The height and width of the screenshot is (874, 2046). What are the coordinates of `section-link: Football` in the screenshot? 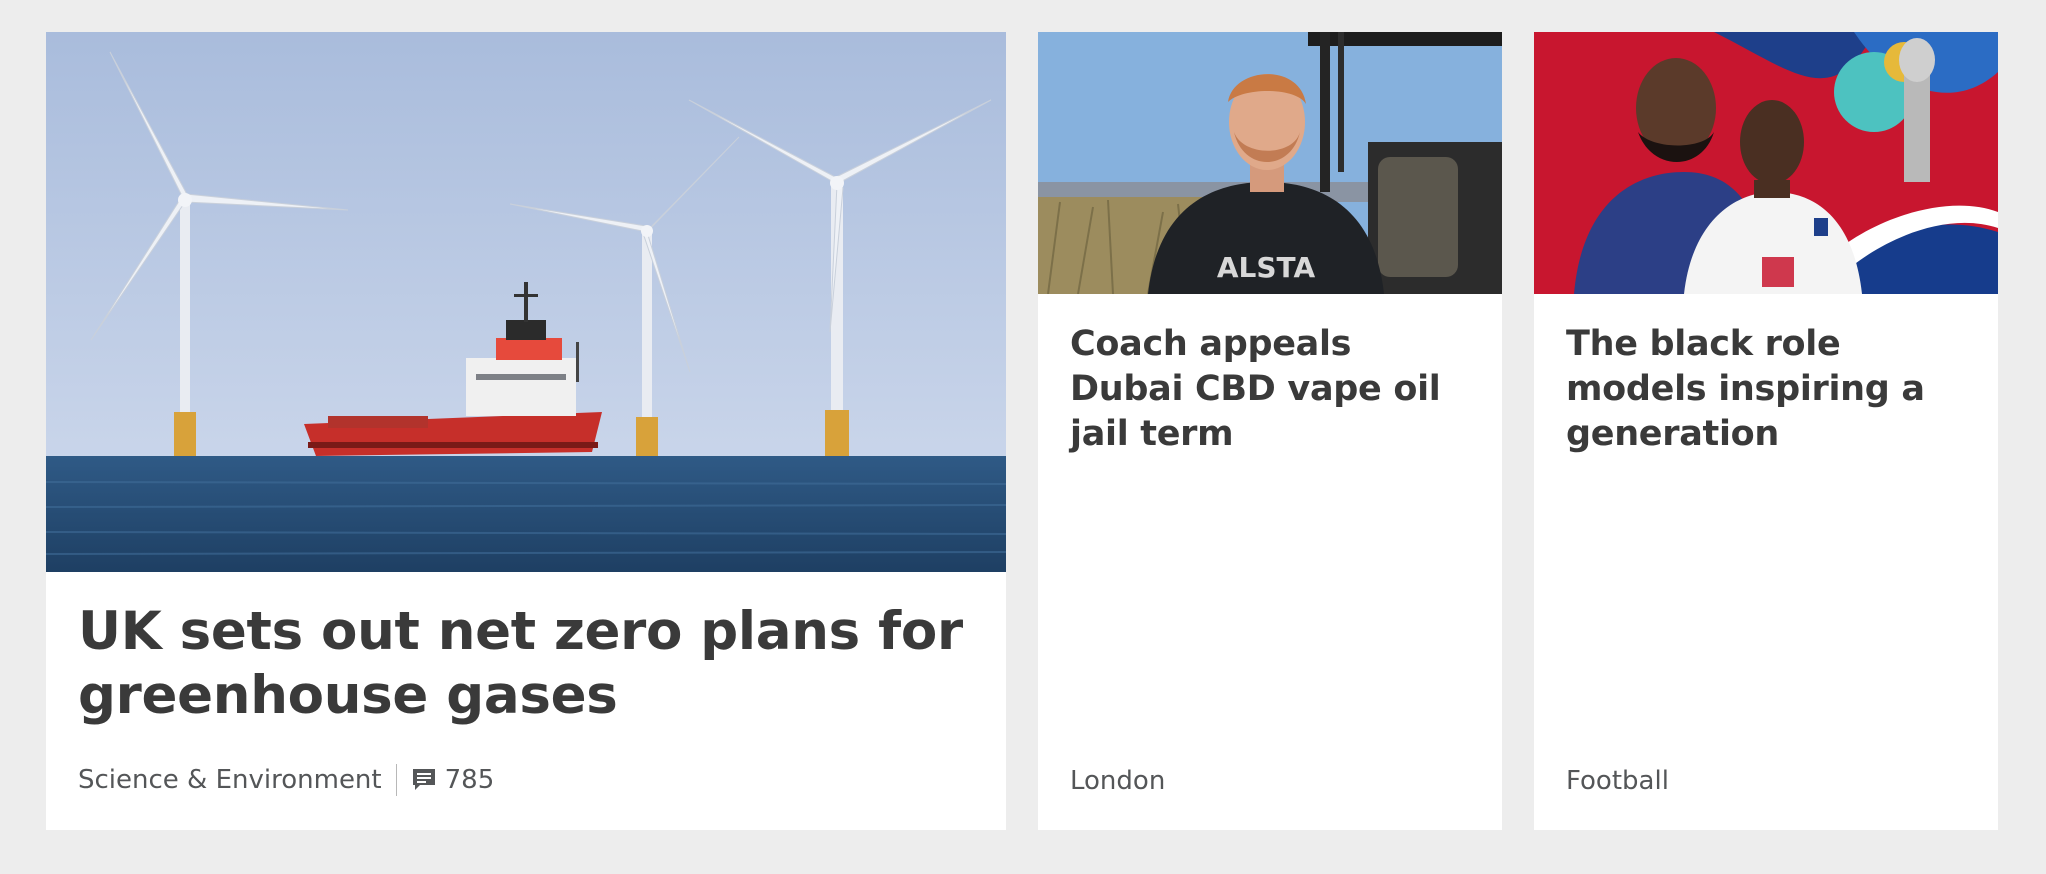 It's located at (1617, 781).